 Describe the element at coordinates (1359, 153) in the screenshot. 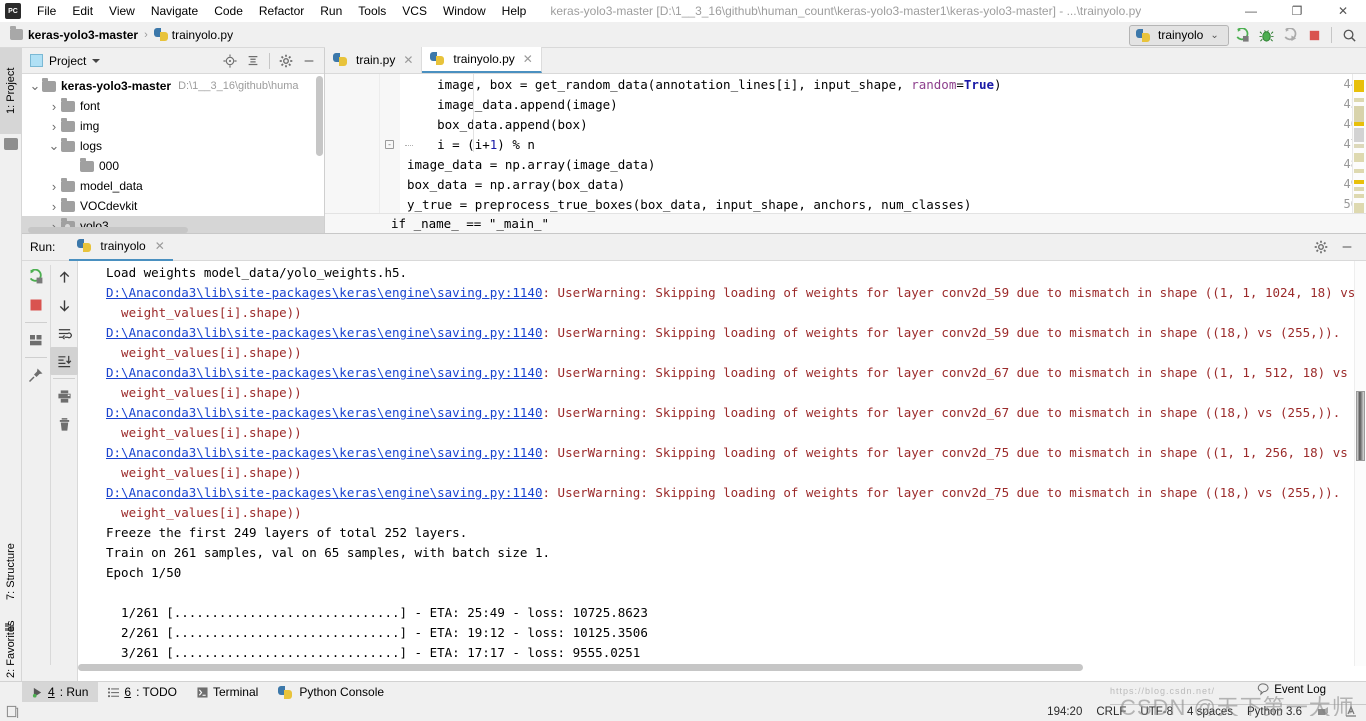

I see `editor-marker-strip` at that location.